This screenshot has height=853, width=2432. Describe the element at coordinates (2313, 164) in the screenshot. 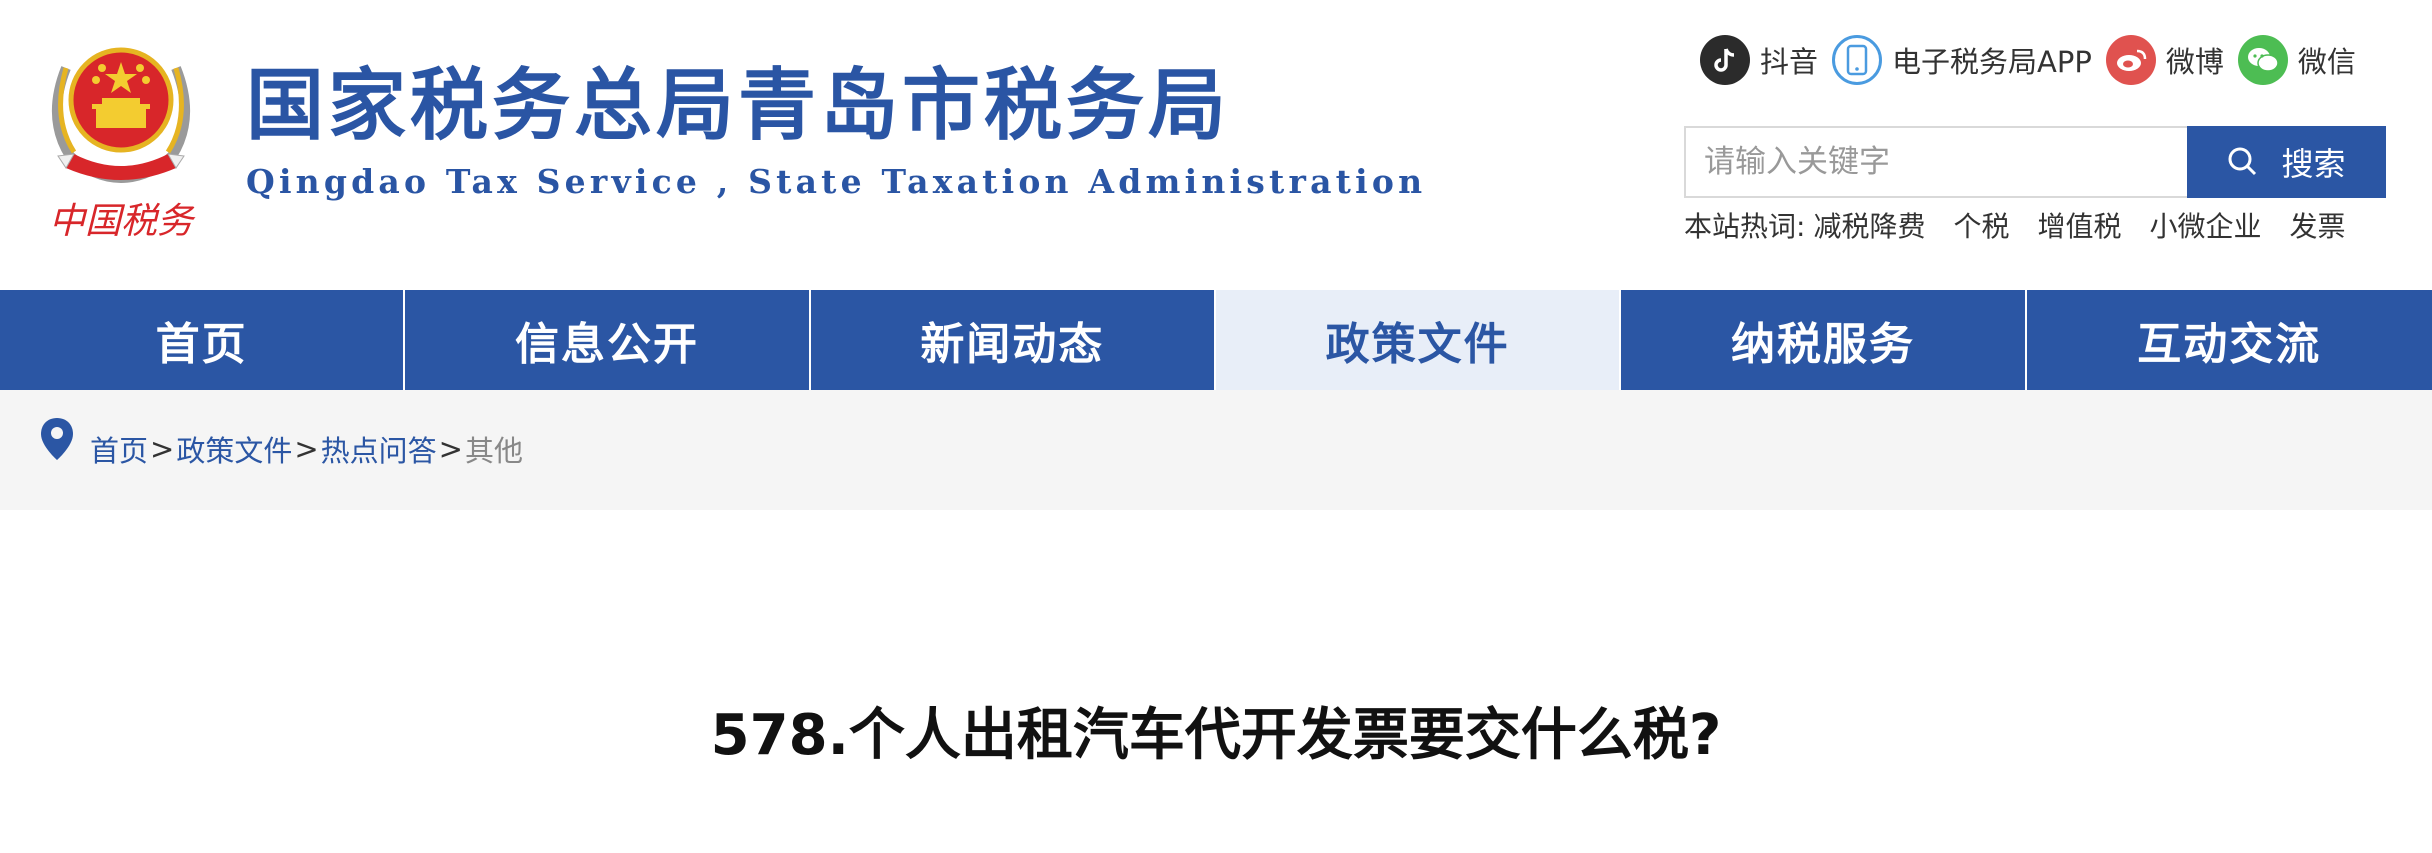

I see `search-button-label: 搜索` at that location.